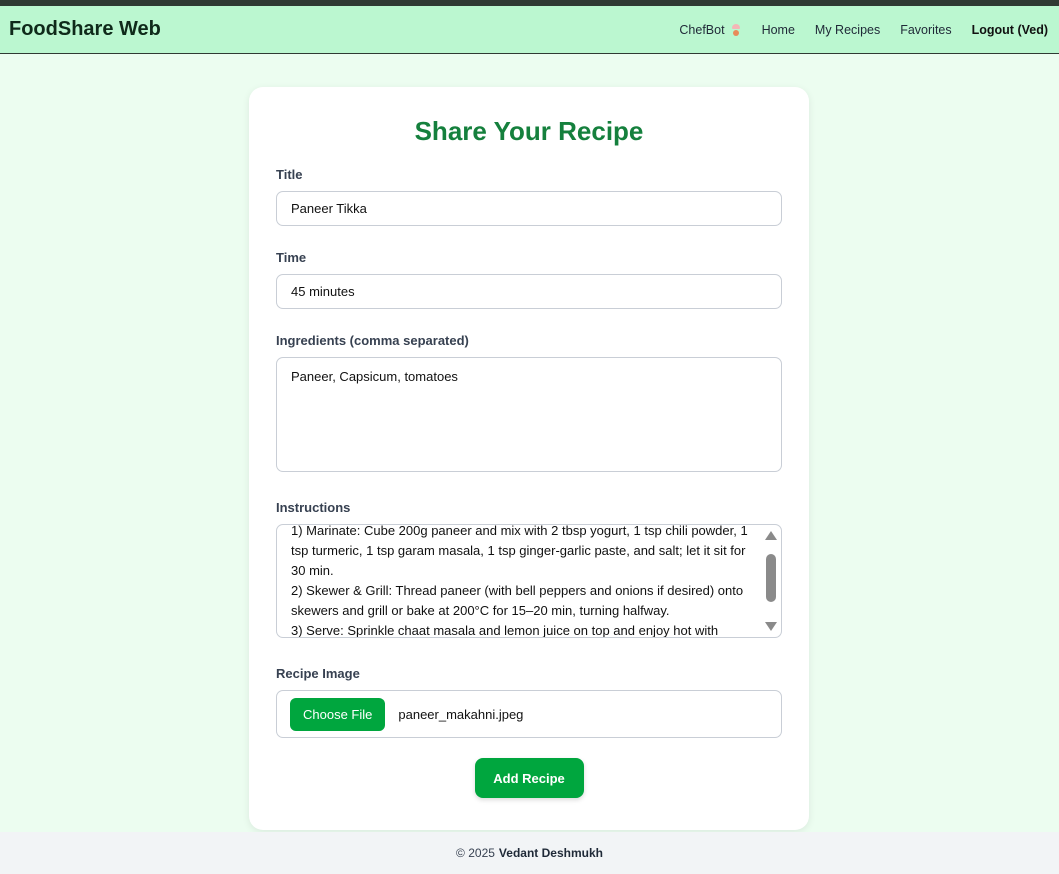  I want to click on footer-author: Vedant Deshmukh, so click(550, 853).